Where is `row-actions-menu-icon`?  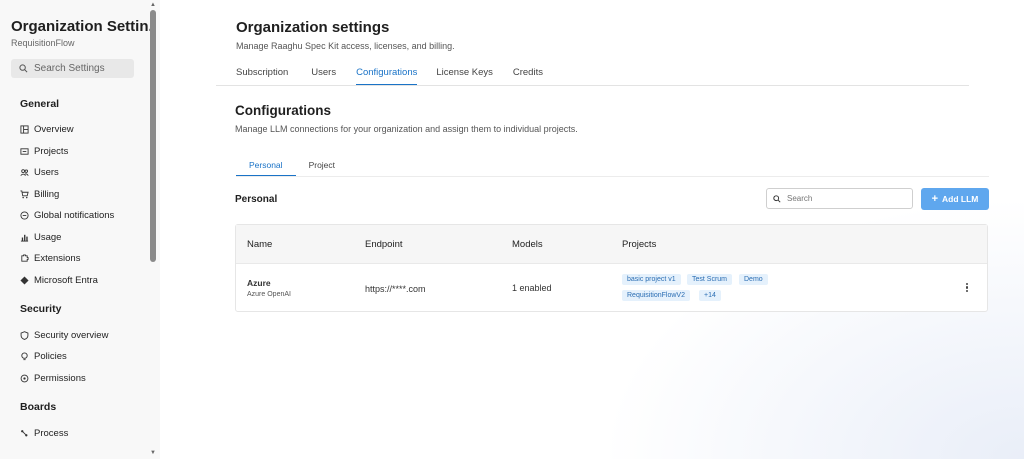 row-actions-menu-icon is located at coordinates (967, 288).